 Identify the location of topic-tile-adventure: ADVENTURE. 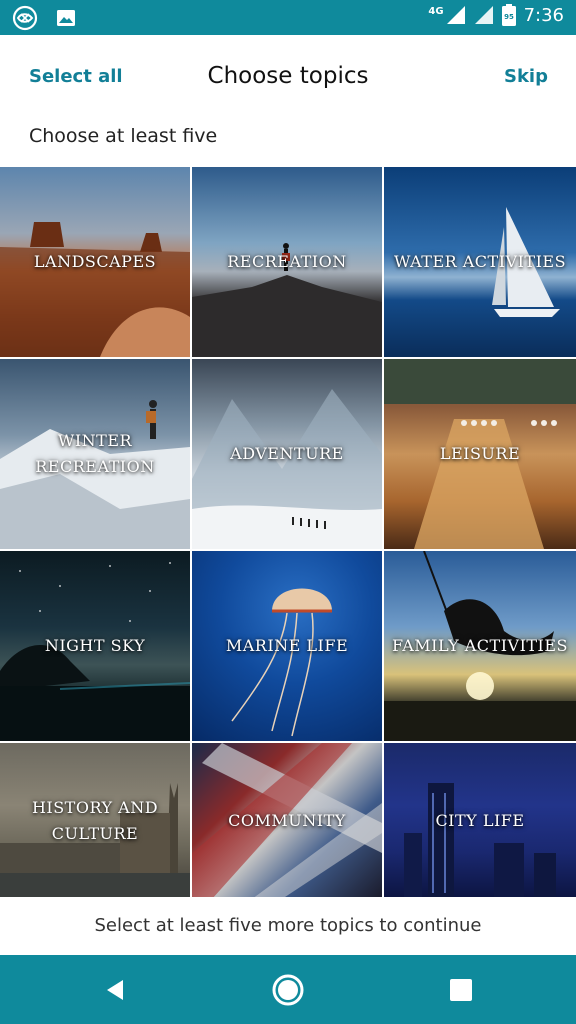
(287, 454).